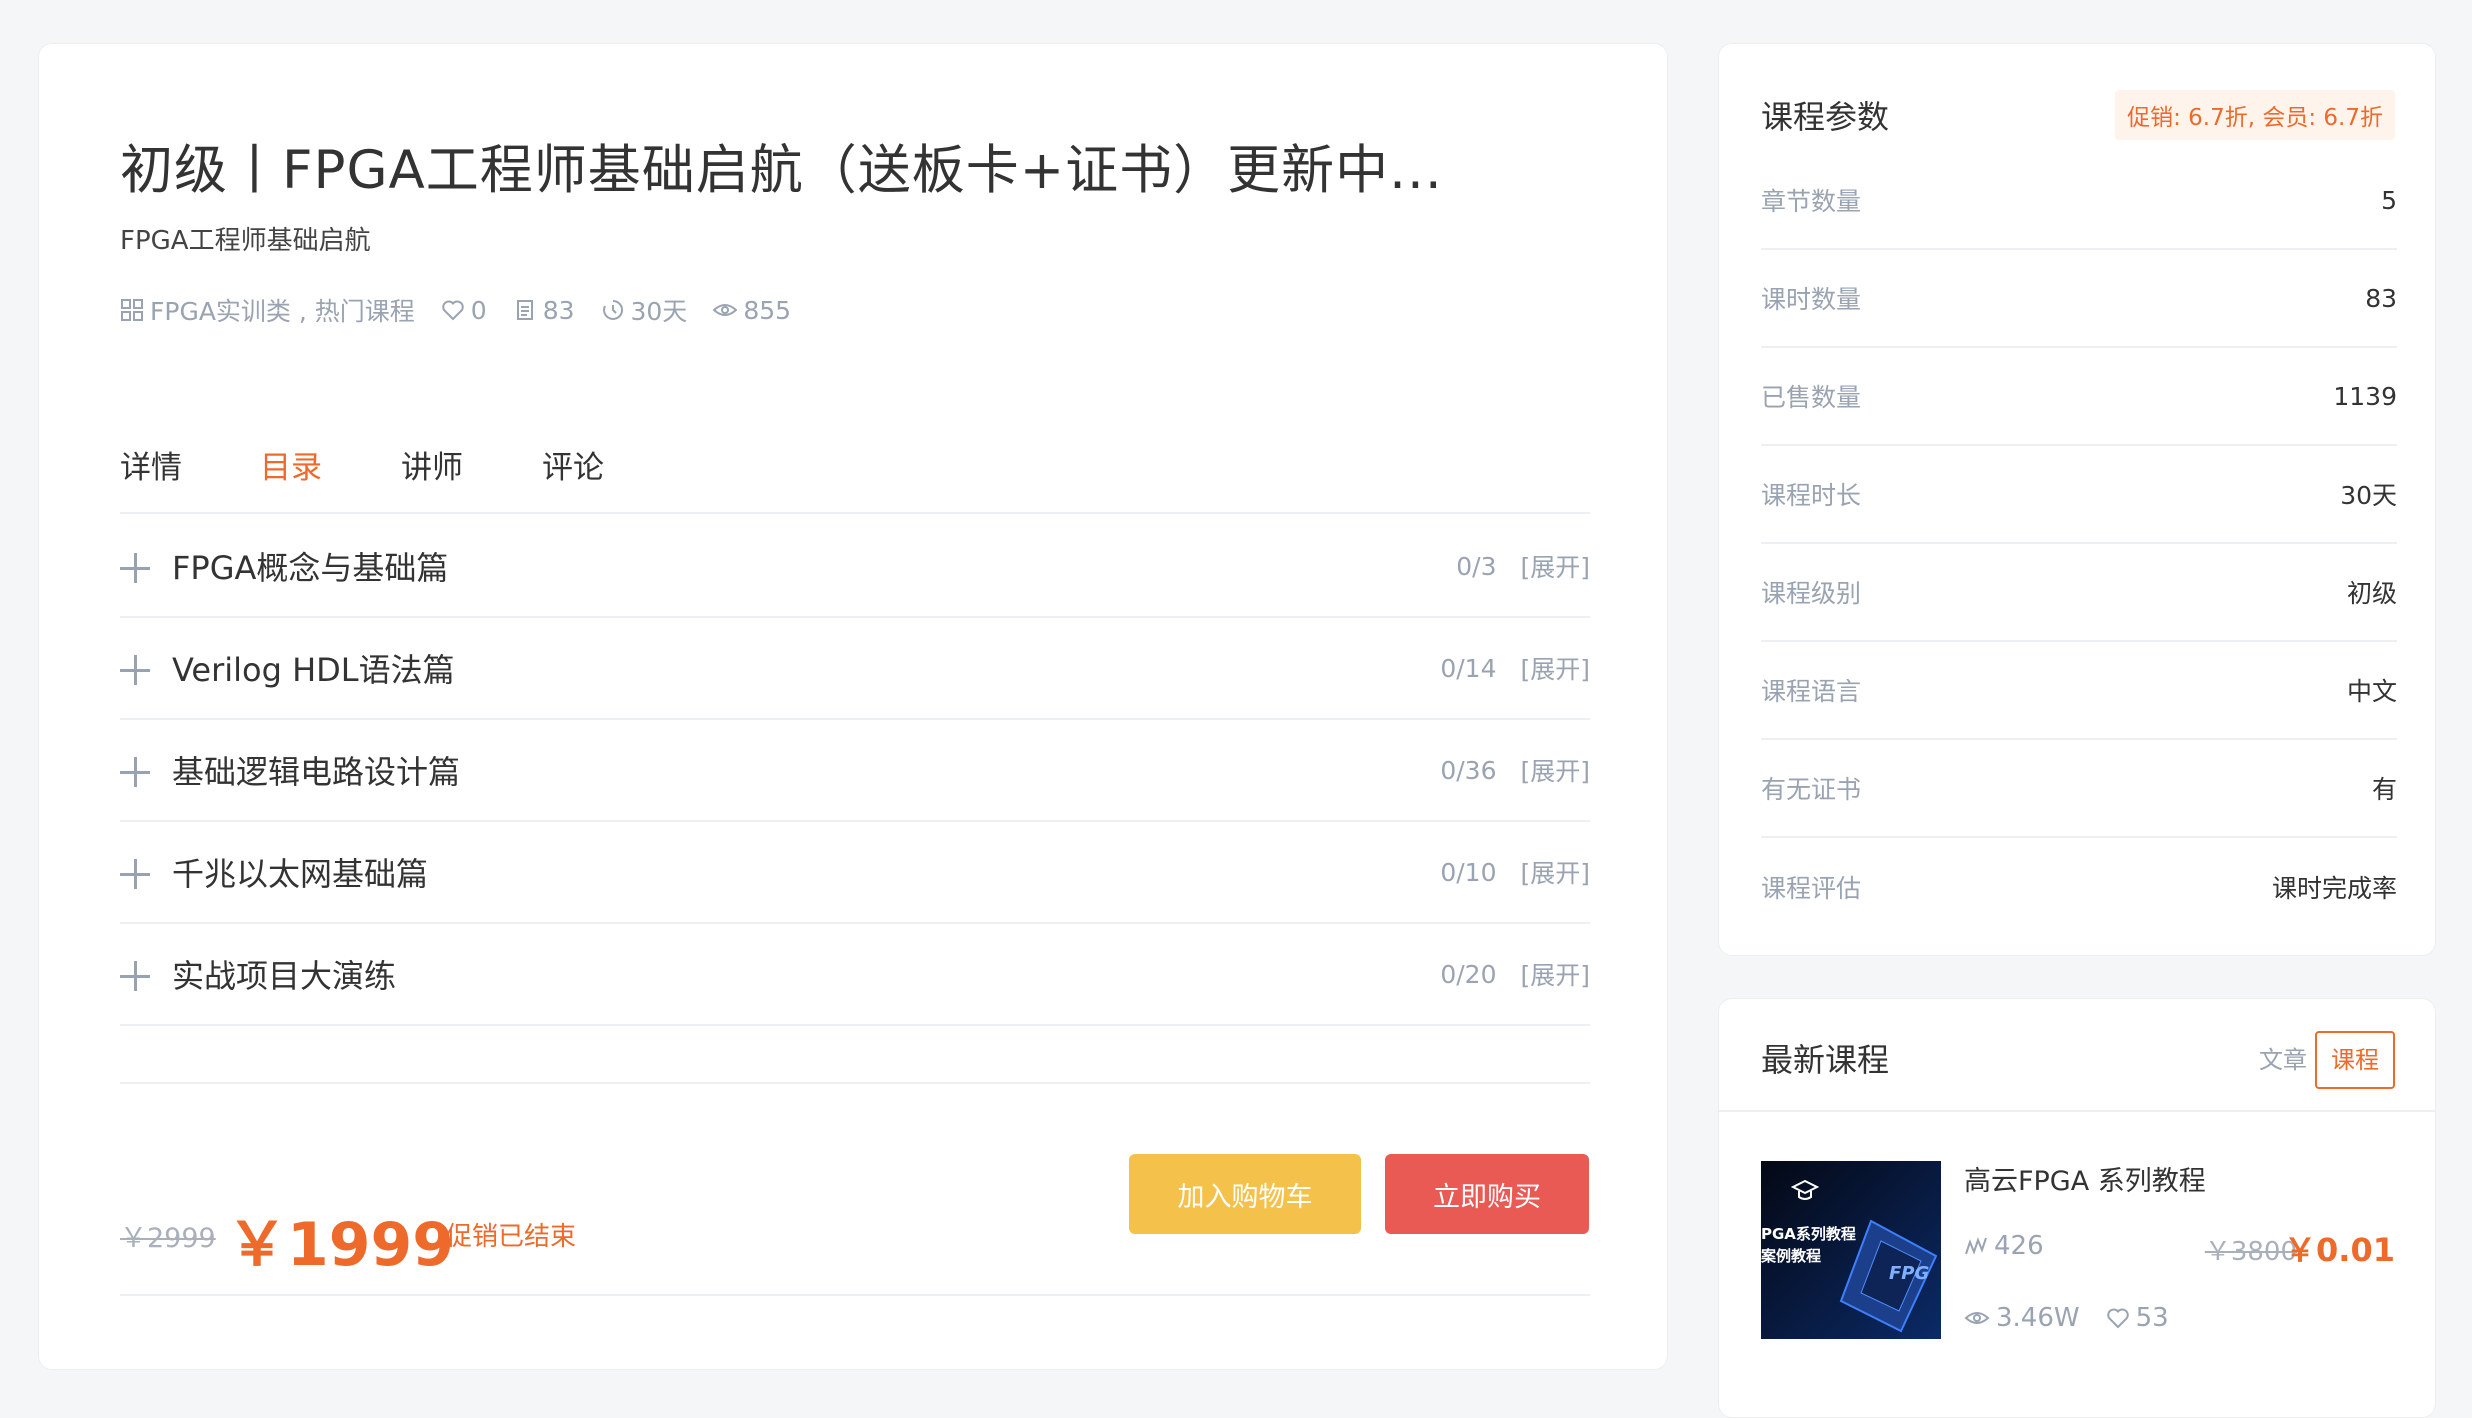 The height and width of the screenshot is (1418, 2472). Describe the element at coordinates (2079, 299) in the screenshot. I see `param-row: 课时数量 83` at that location.